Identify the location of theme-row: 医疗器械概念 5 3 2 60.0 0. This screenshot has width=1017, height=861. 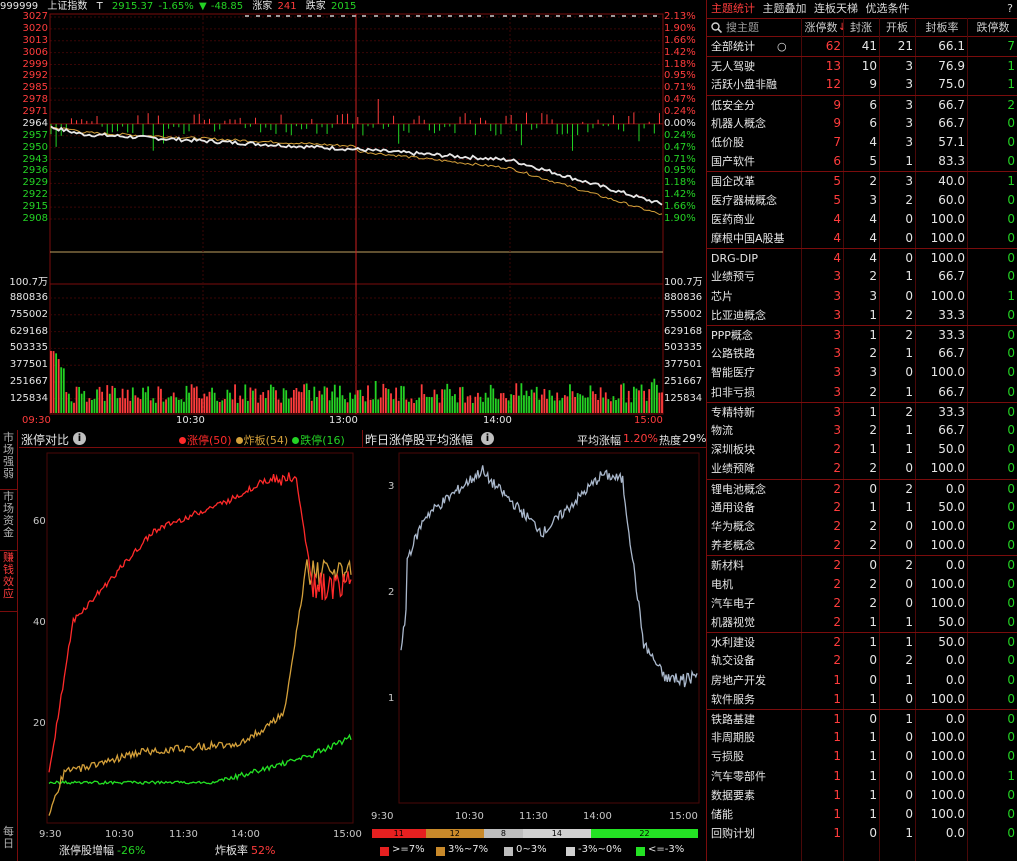
(862, 200).